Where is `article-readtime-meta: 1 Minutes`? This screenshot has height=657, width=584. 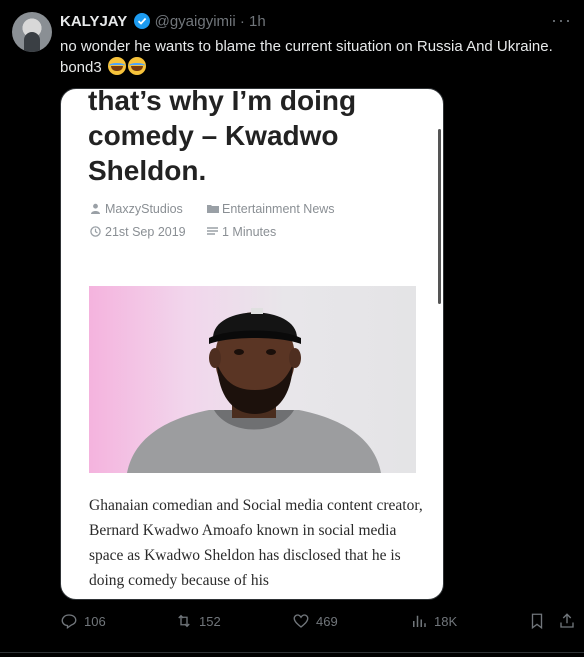 article-readtime-meta: 1 Minutes is located at coordinates (241, 232).